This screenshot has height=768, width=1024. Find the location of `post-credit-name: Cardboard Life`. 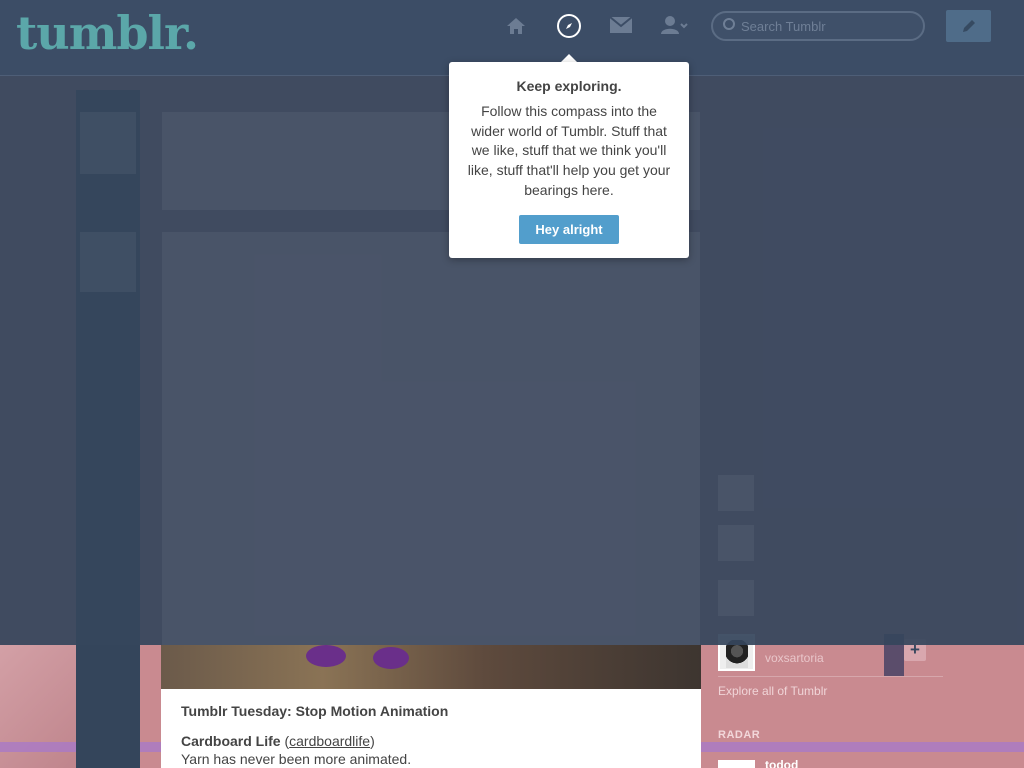

post-credit-name: Cardboard Life is located at coordinates (231, 741).